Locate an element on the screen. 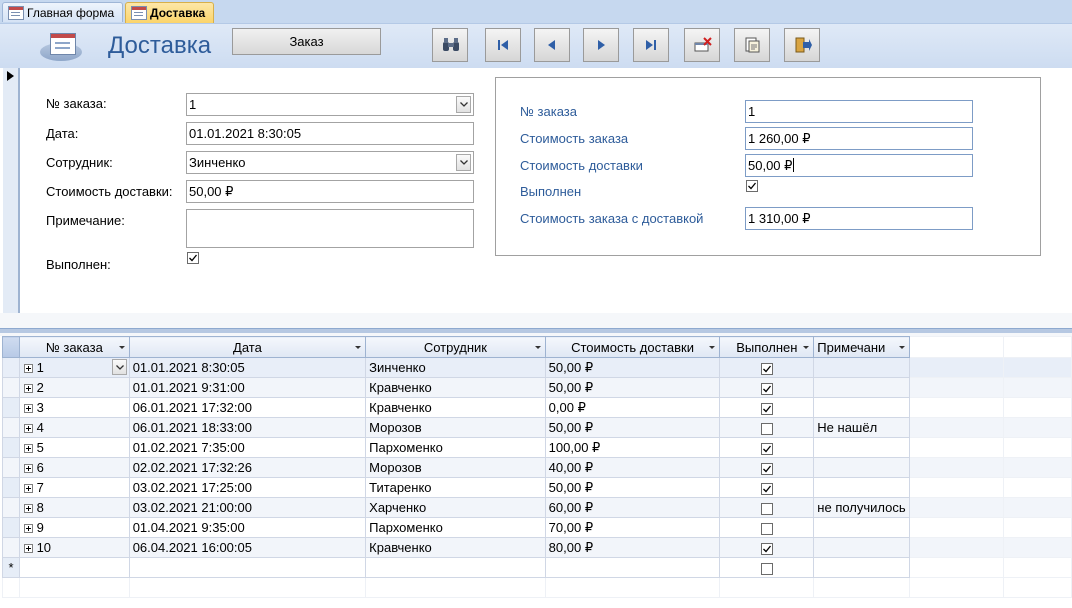 This screenshot has width=1072, height=608. delivery-cost-cell: 80,00 ₽ is located at coordinates (632, 547).